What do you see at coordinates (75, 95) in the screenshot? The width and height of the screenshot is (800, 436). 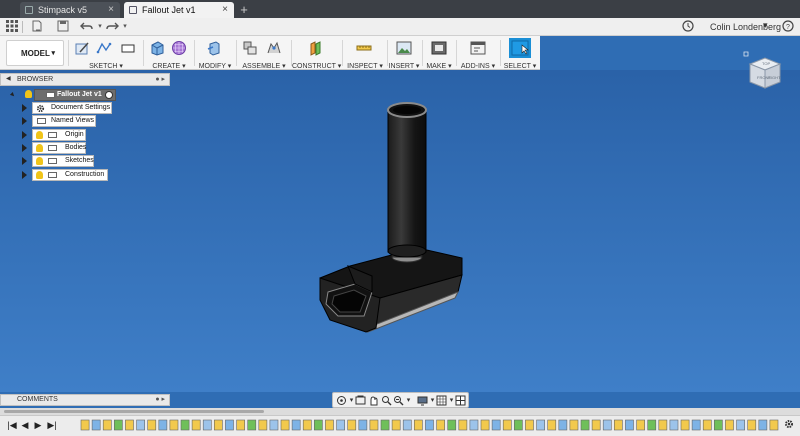 I see `browser-root-node: Fallout Jet v1` at bounding box center [75, 95].